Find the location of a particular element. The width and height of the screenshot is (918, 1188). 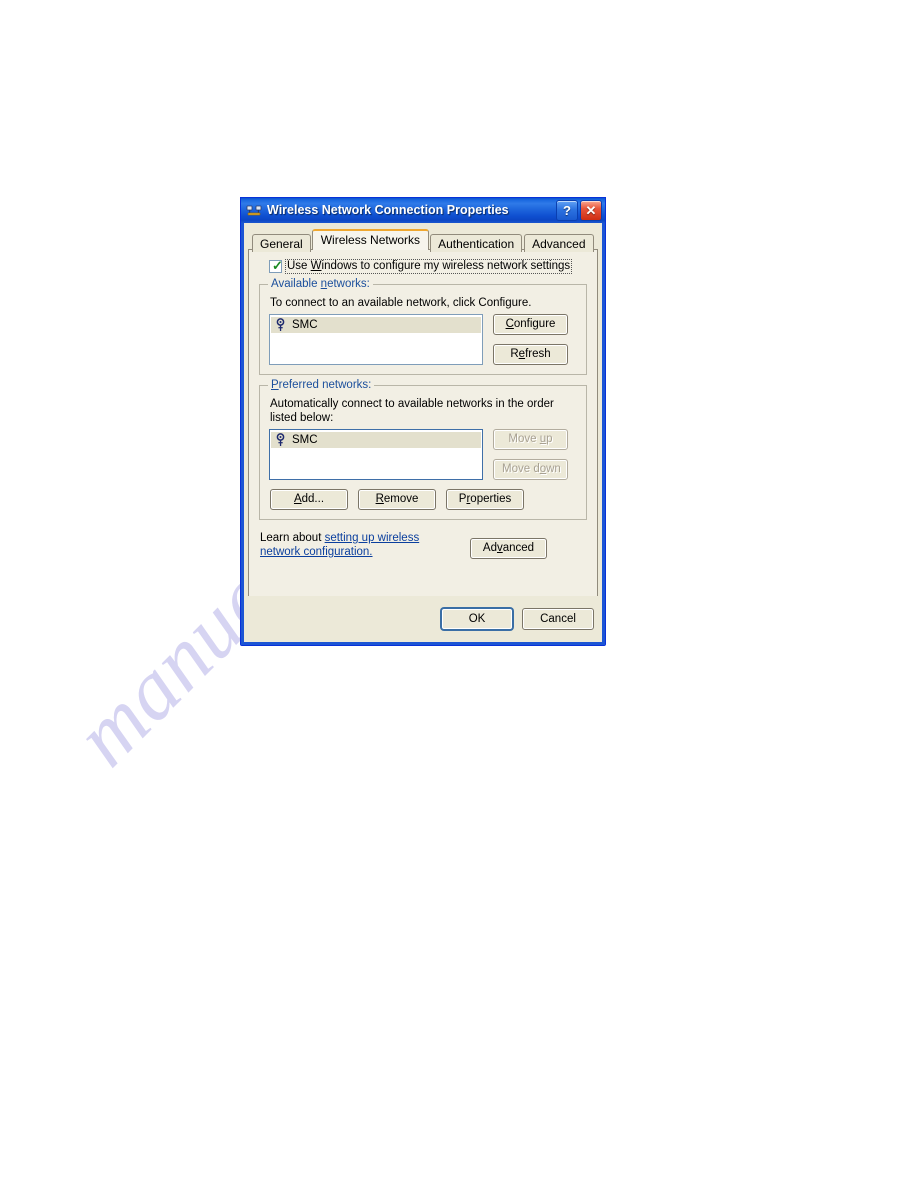

move-down-button-suffix: wn is located at coordinates (553, 469).